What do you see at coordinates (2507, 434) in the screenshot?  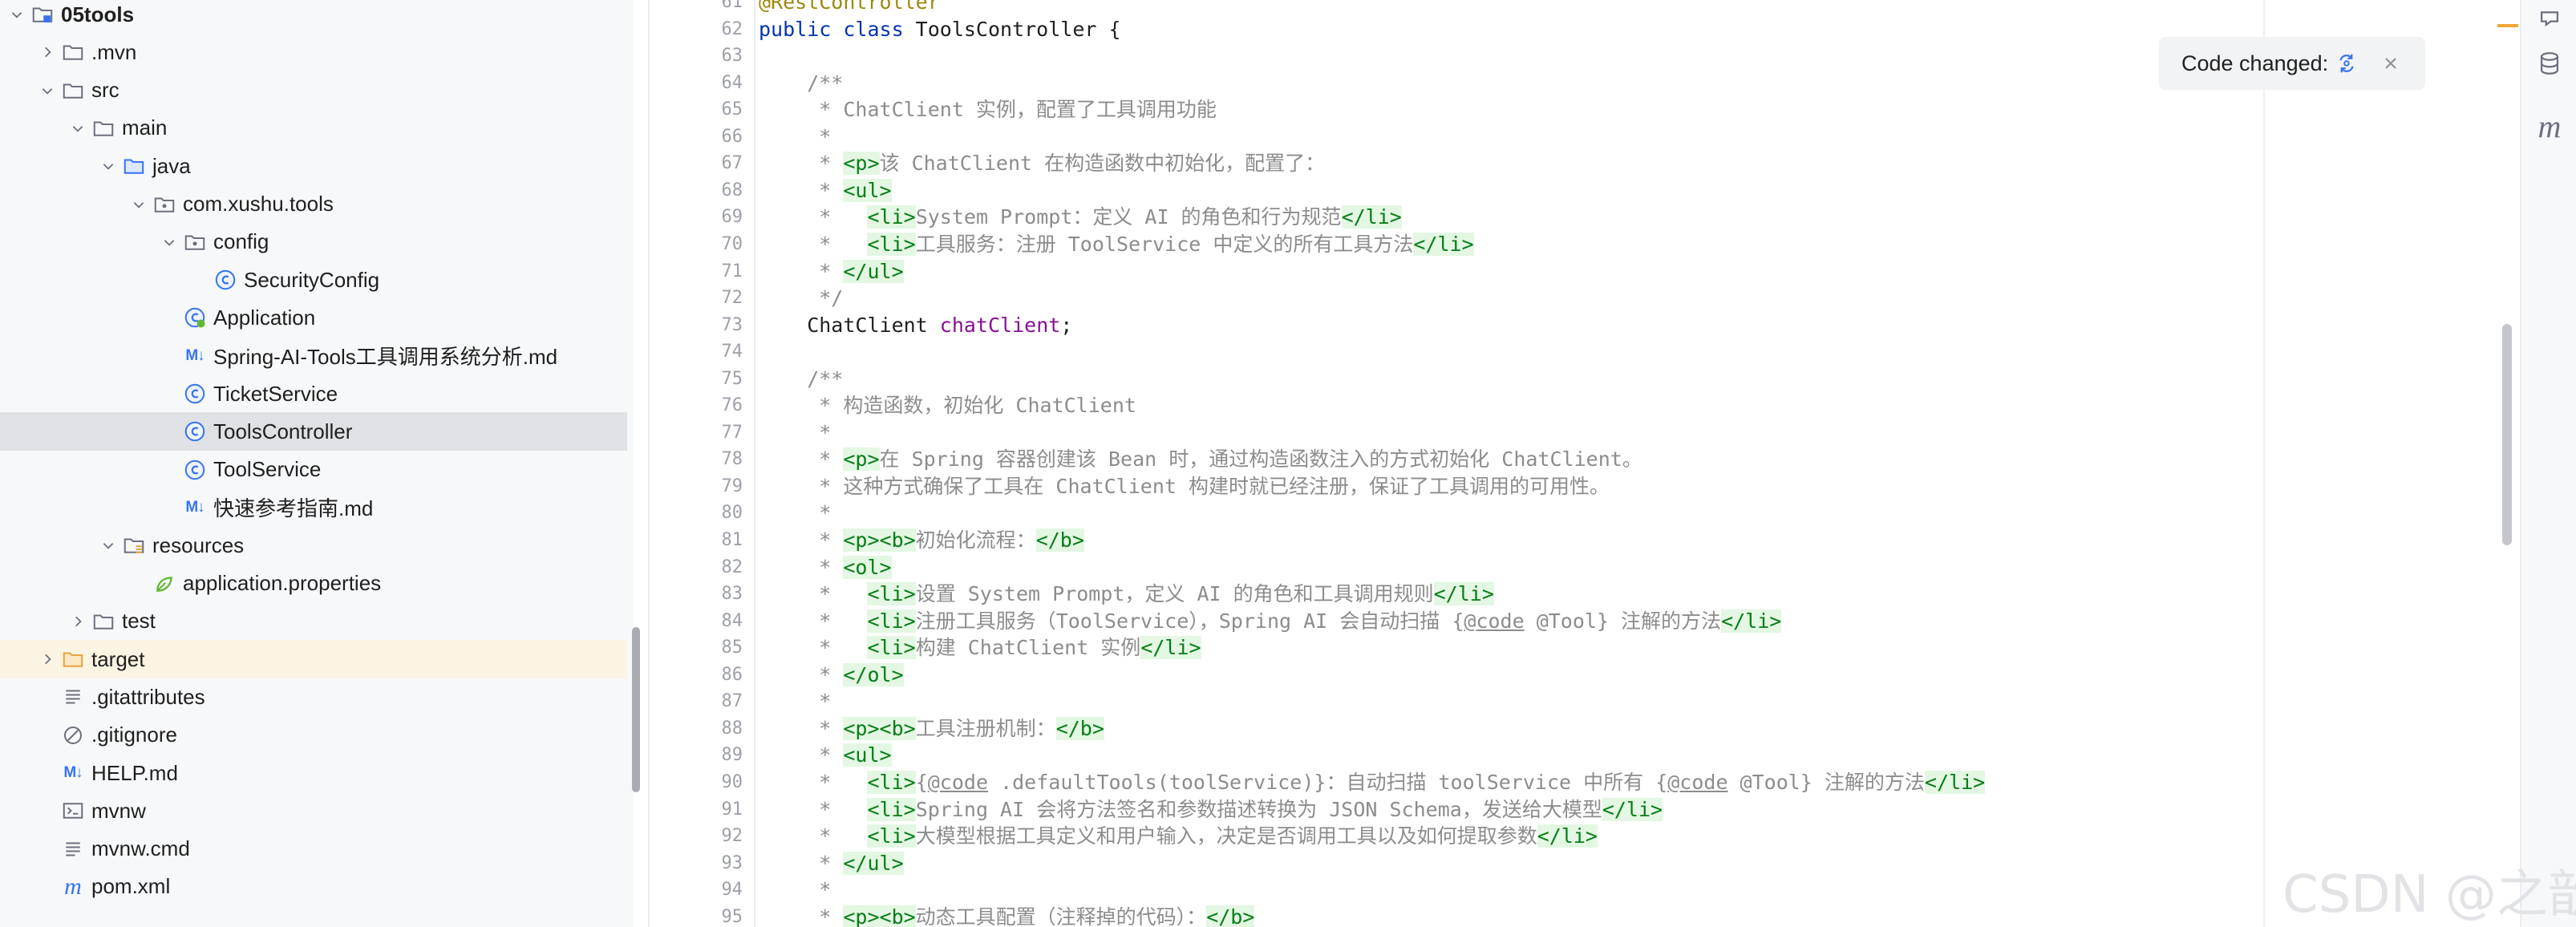 I see `editor-scrollbar` at bounding box center [2507, 434].